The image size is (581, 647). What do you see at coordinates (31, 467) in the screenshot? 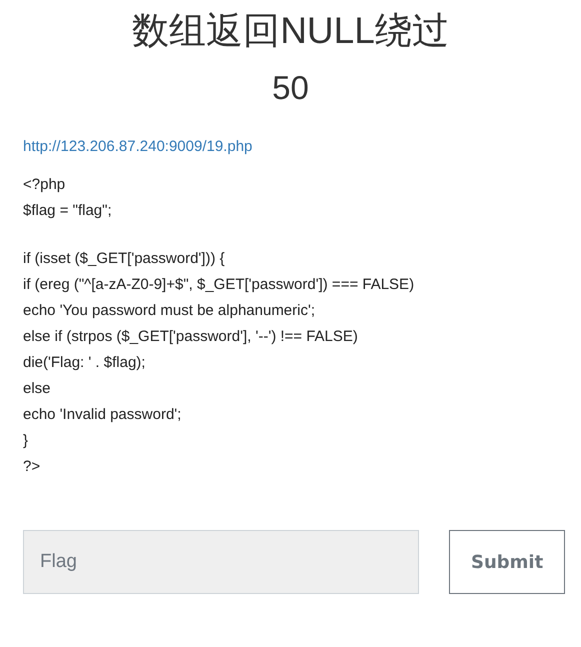
I see `code-line: ?>` at bounding box center [31, 467].